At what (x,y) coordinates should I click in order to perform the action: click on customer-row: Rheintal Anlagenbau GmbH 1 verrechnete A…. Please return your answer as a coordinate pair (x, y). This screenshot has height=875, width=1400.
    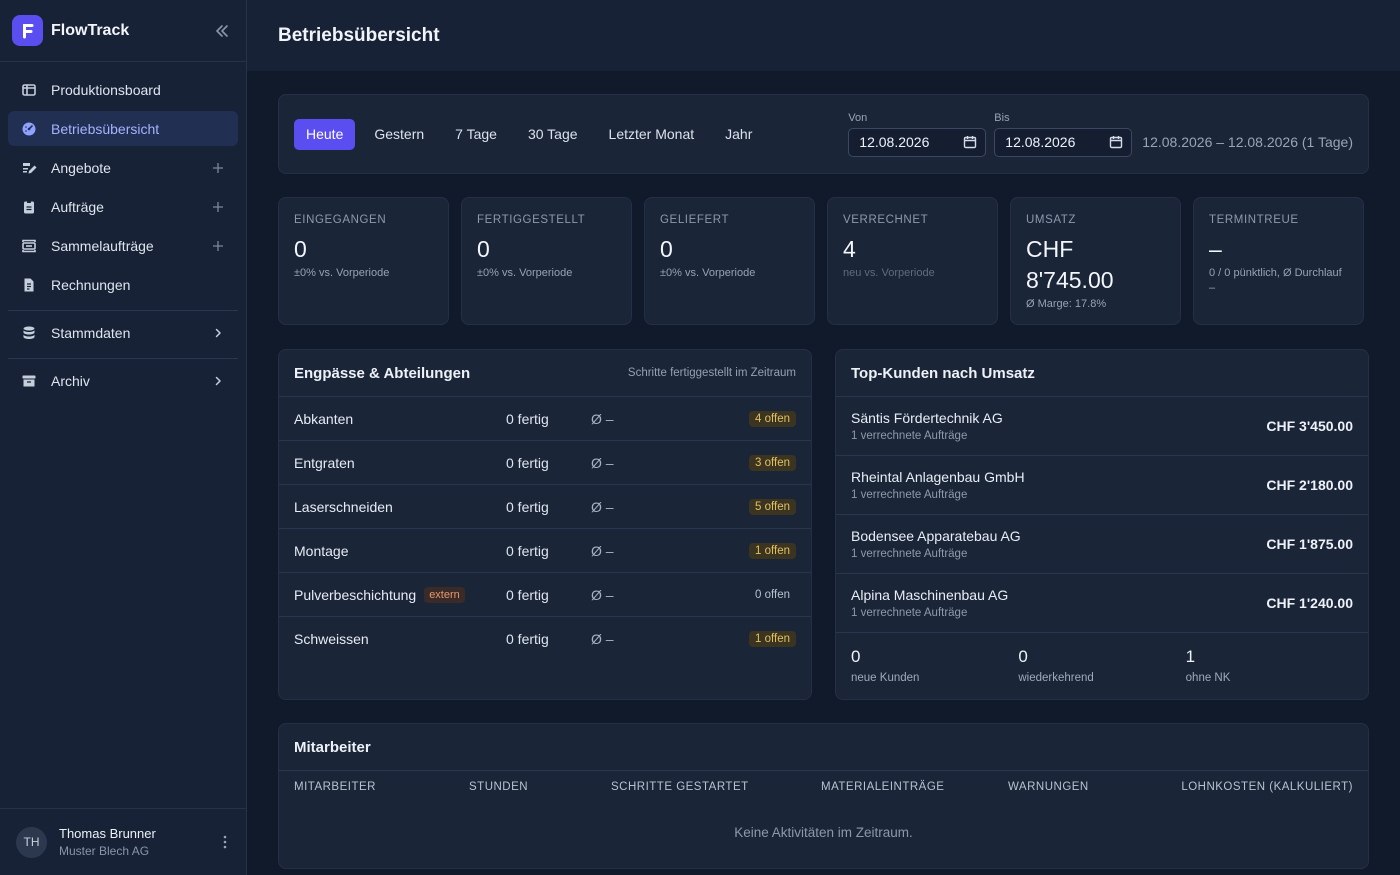
    Looking at the image, I should click on (1102, 485).